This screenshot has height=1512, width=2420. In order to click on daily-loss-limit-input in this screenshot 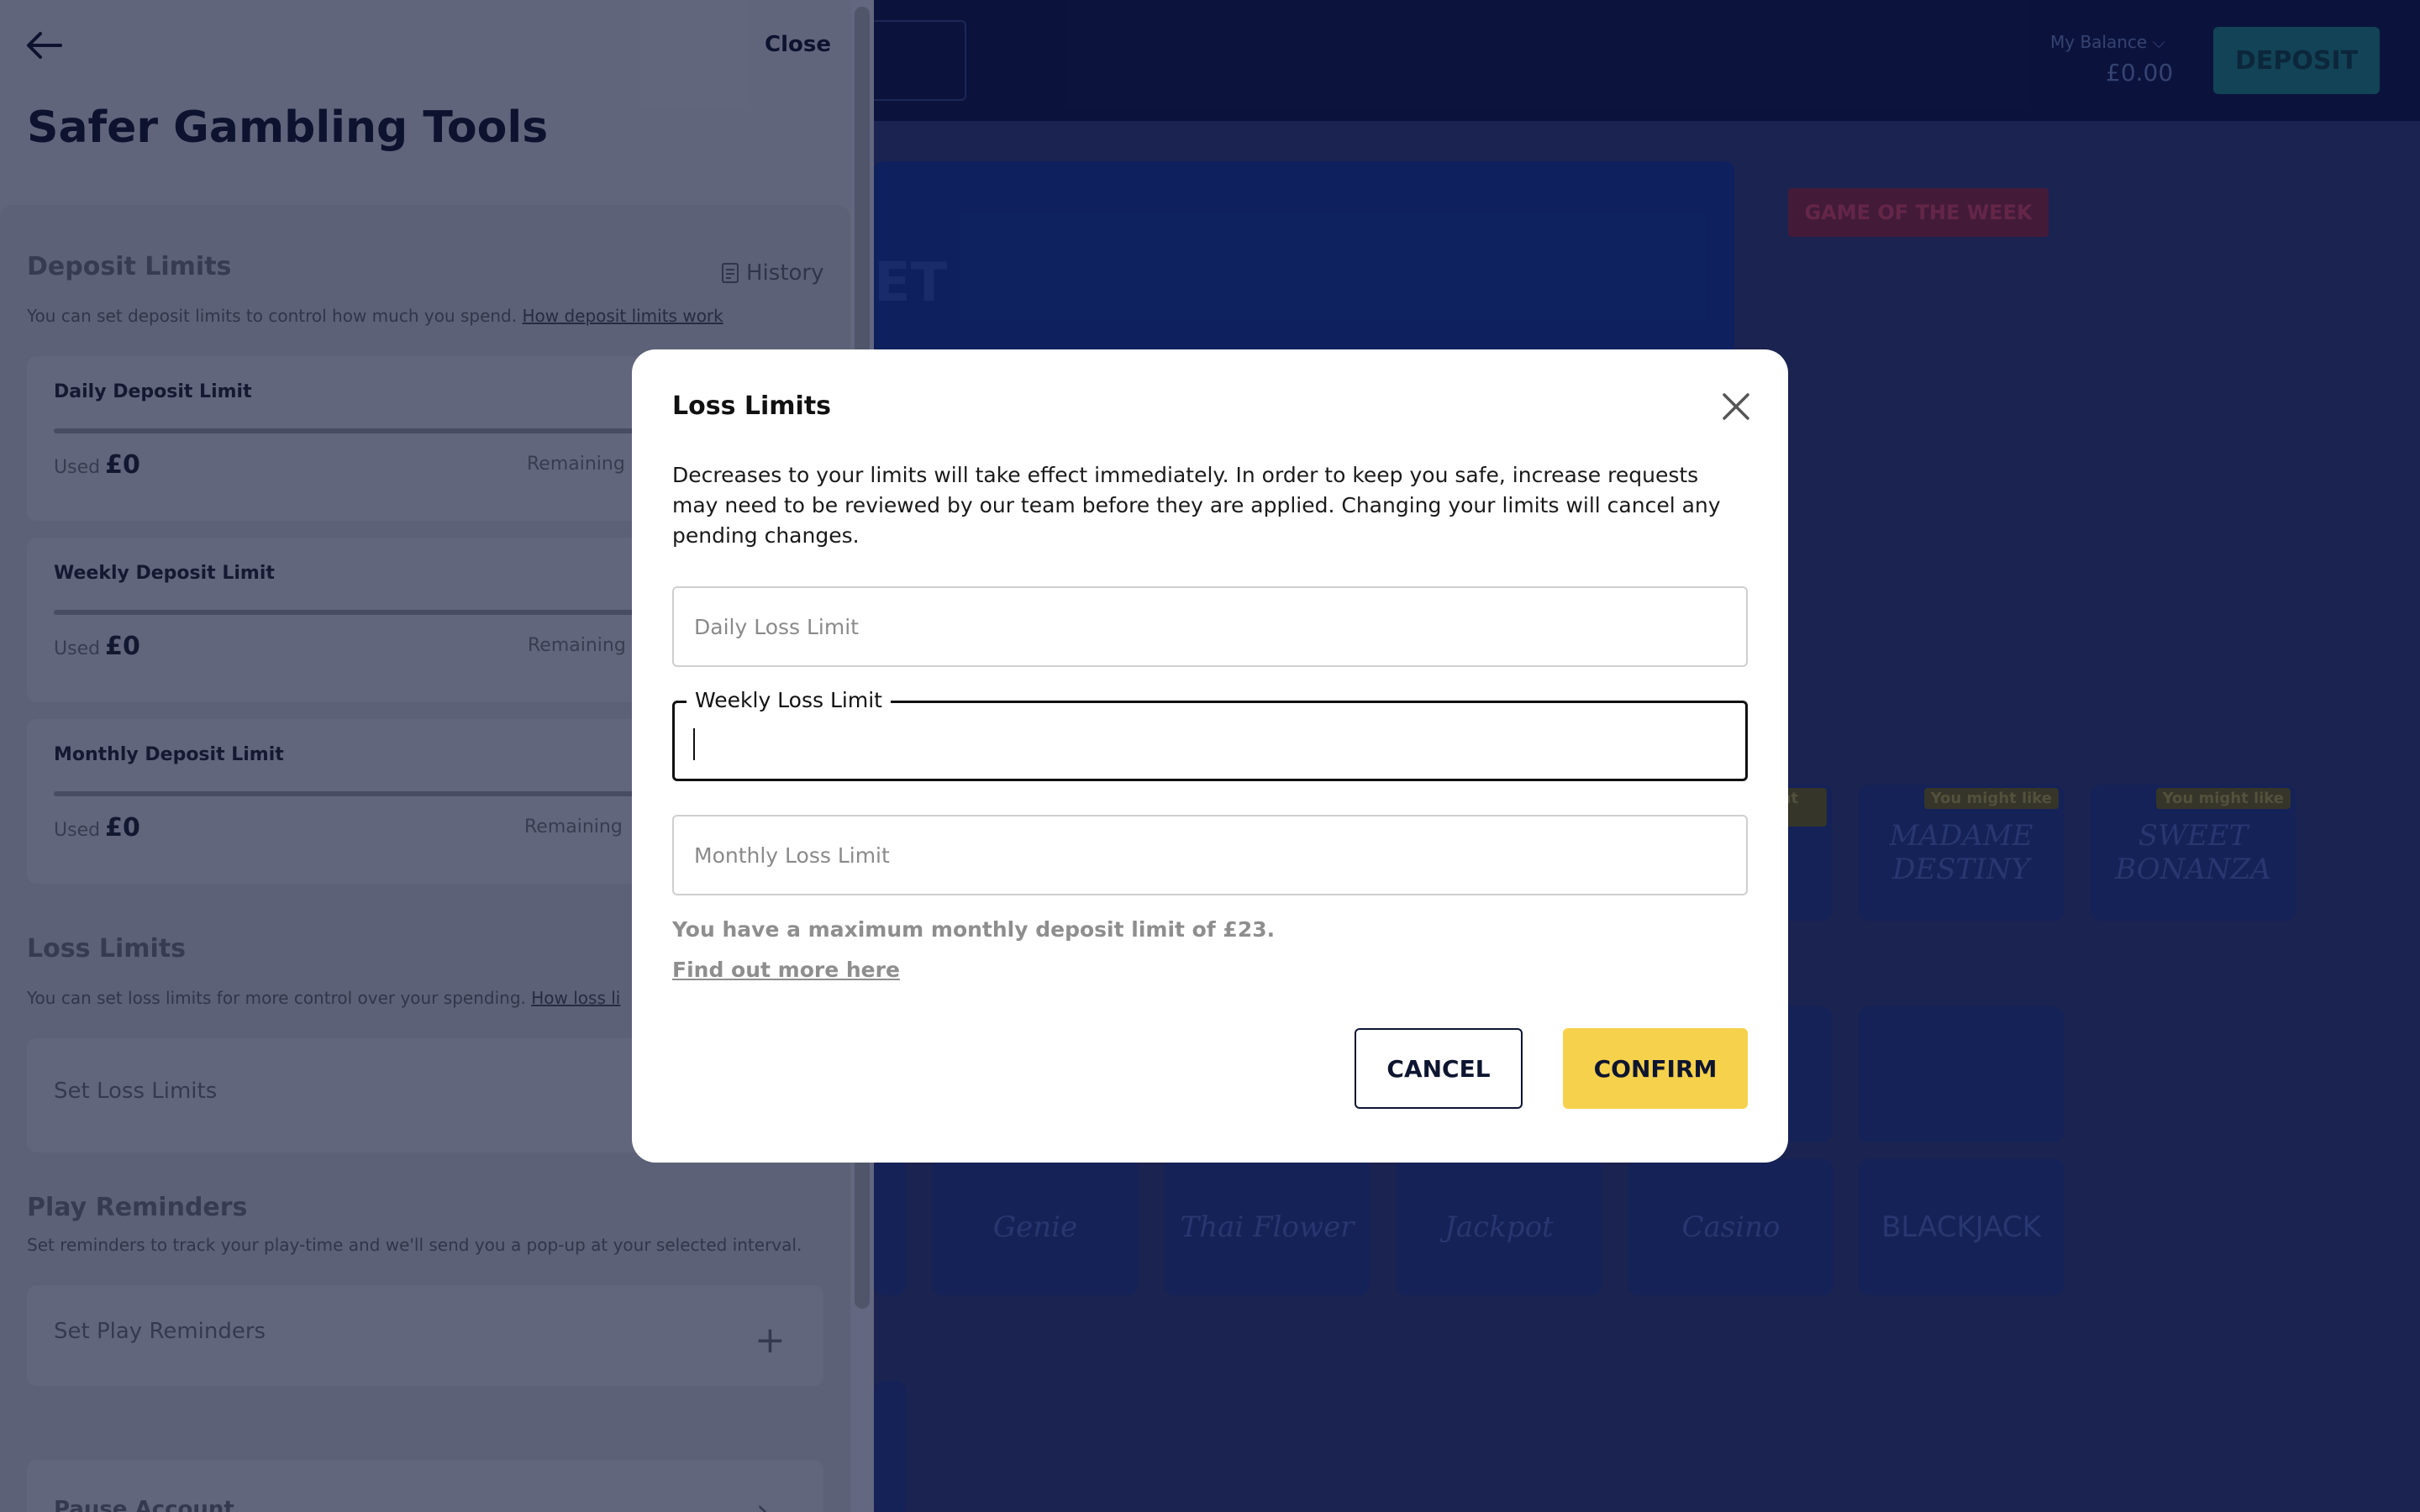, I will do `click(1210, 626)`.